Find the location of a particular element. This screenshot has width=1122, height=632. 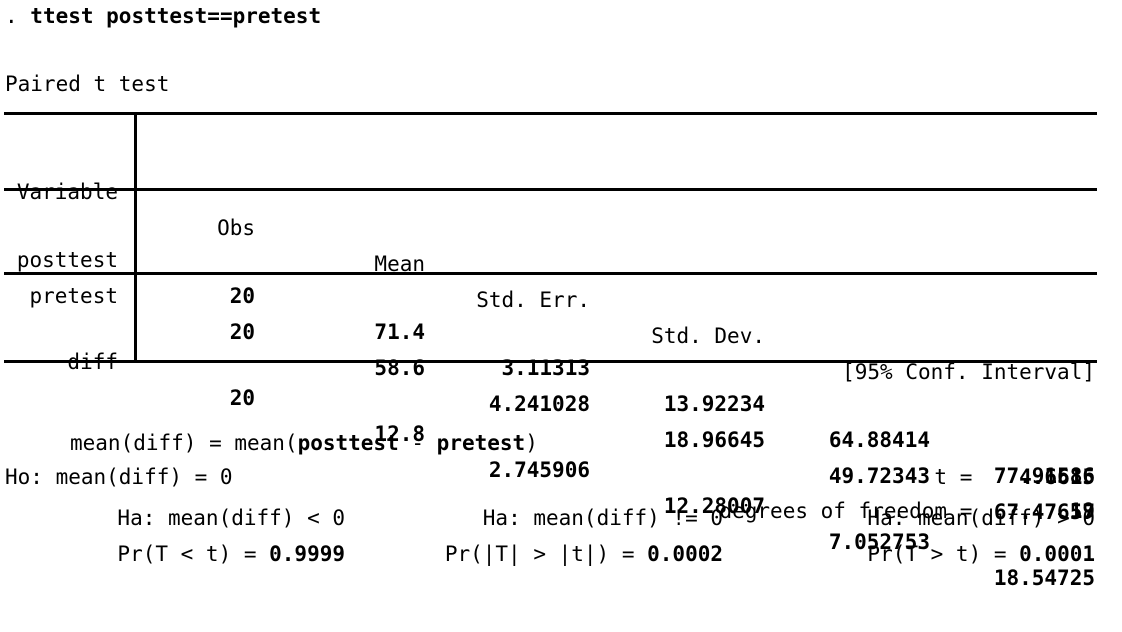

hypothesis-column-upper-tail: Ha: mean(diff) > 0 Pr(T > t) = 0.0001 is located at coordinates (925, 538).